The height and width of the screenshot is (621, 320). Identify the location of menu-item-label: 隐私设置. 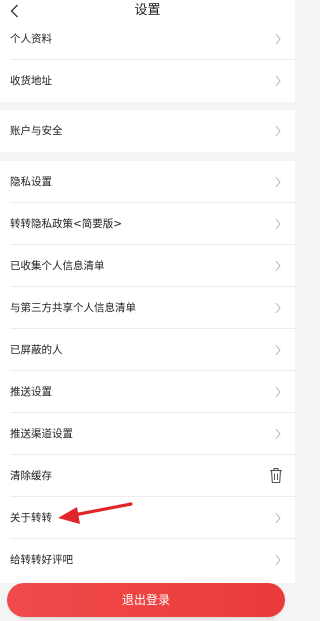
(31, 182).